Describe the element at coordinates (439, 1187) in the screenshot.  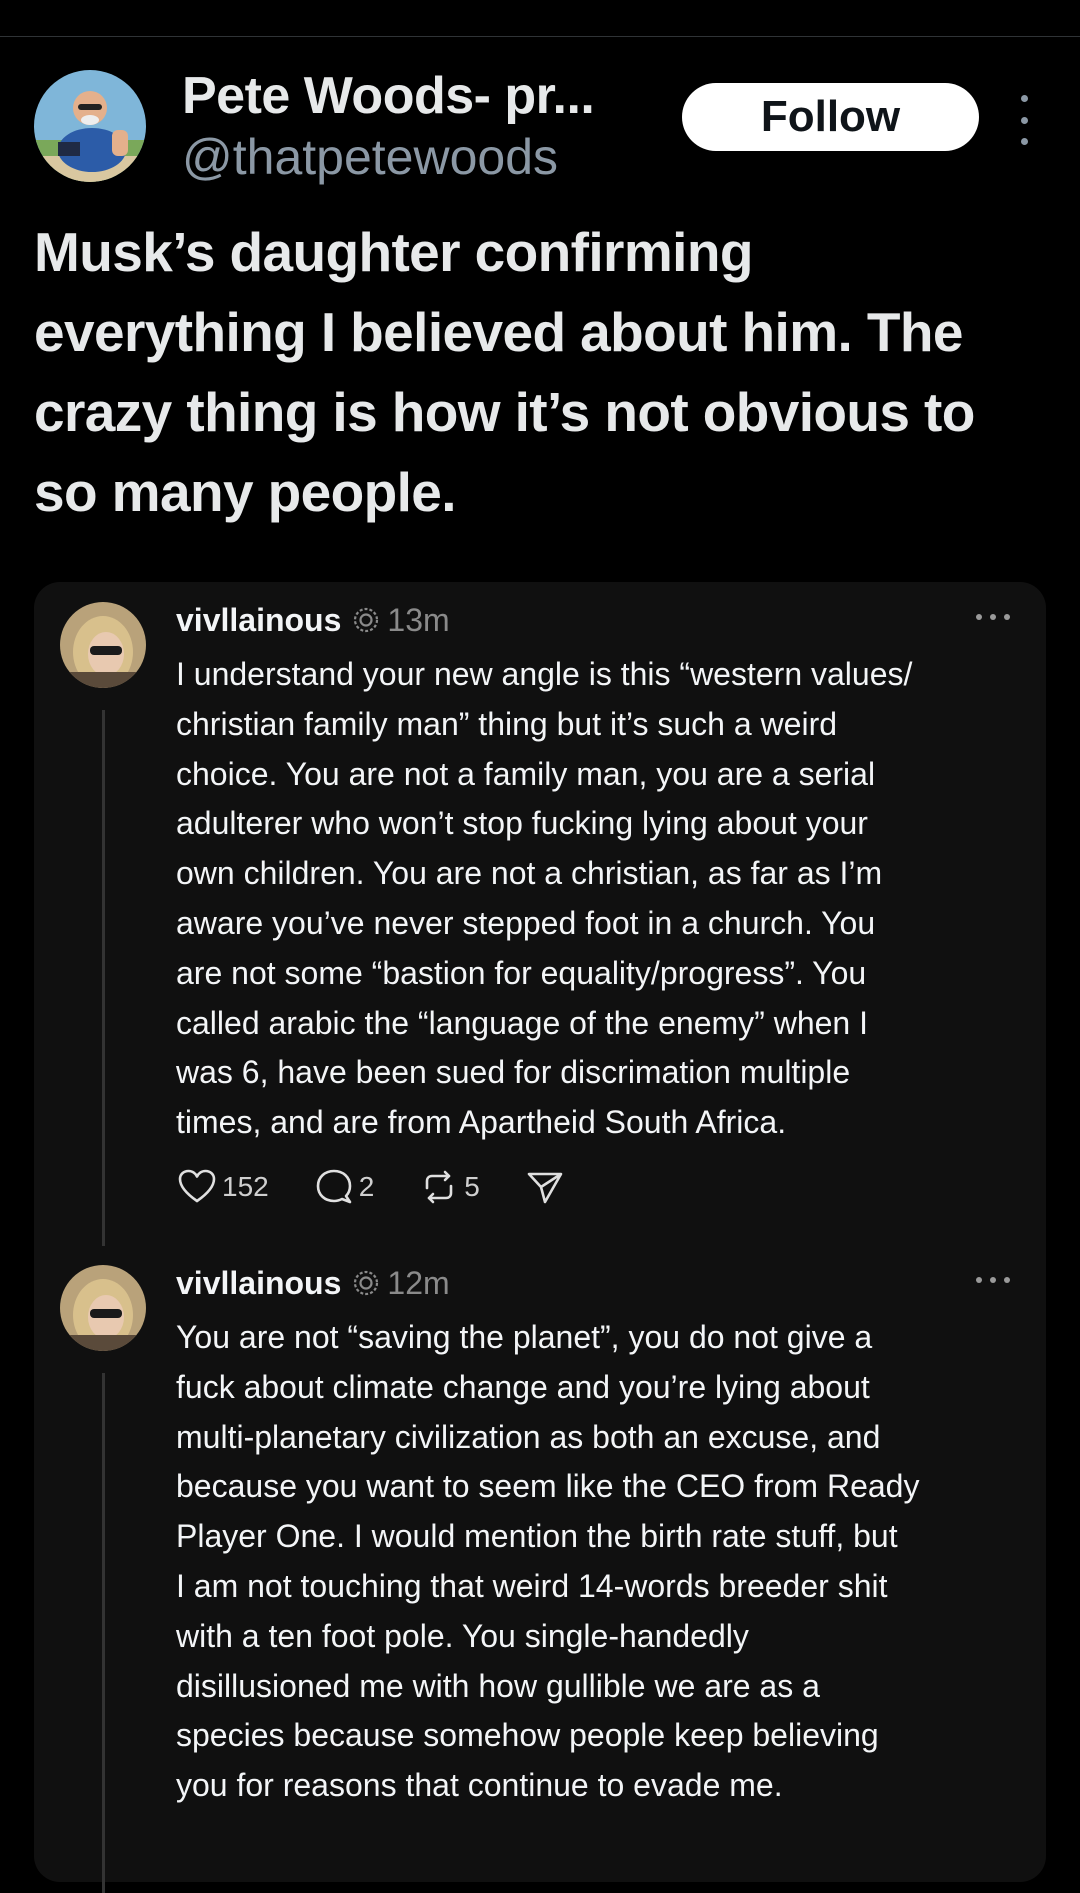
I see `repost-icon` at that location.